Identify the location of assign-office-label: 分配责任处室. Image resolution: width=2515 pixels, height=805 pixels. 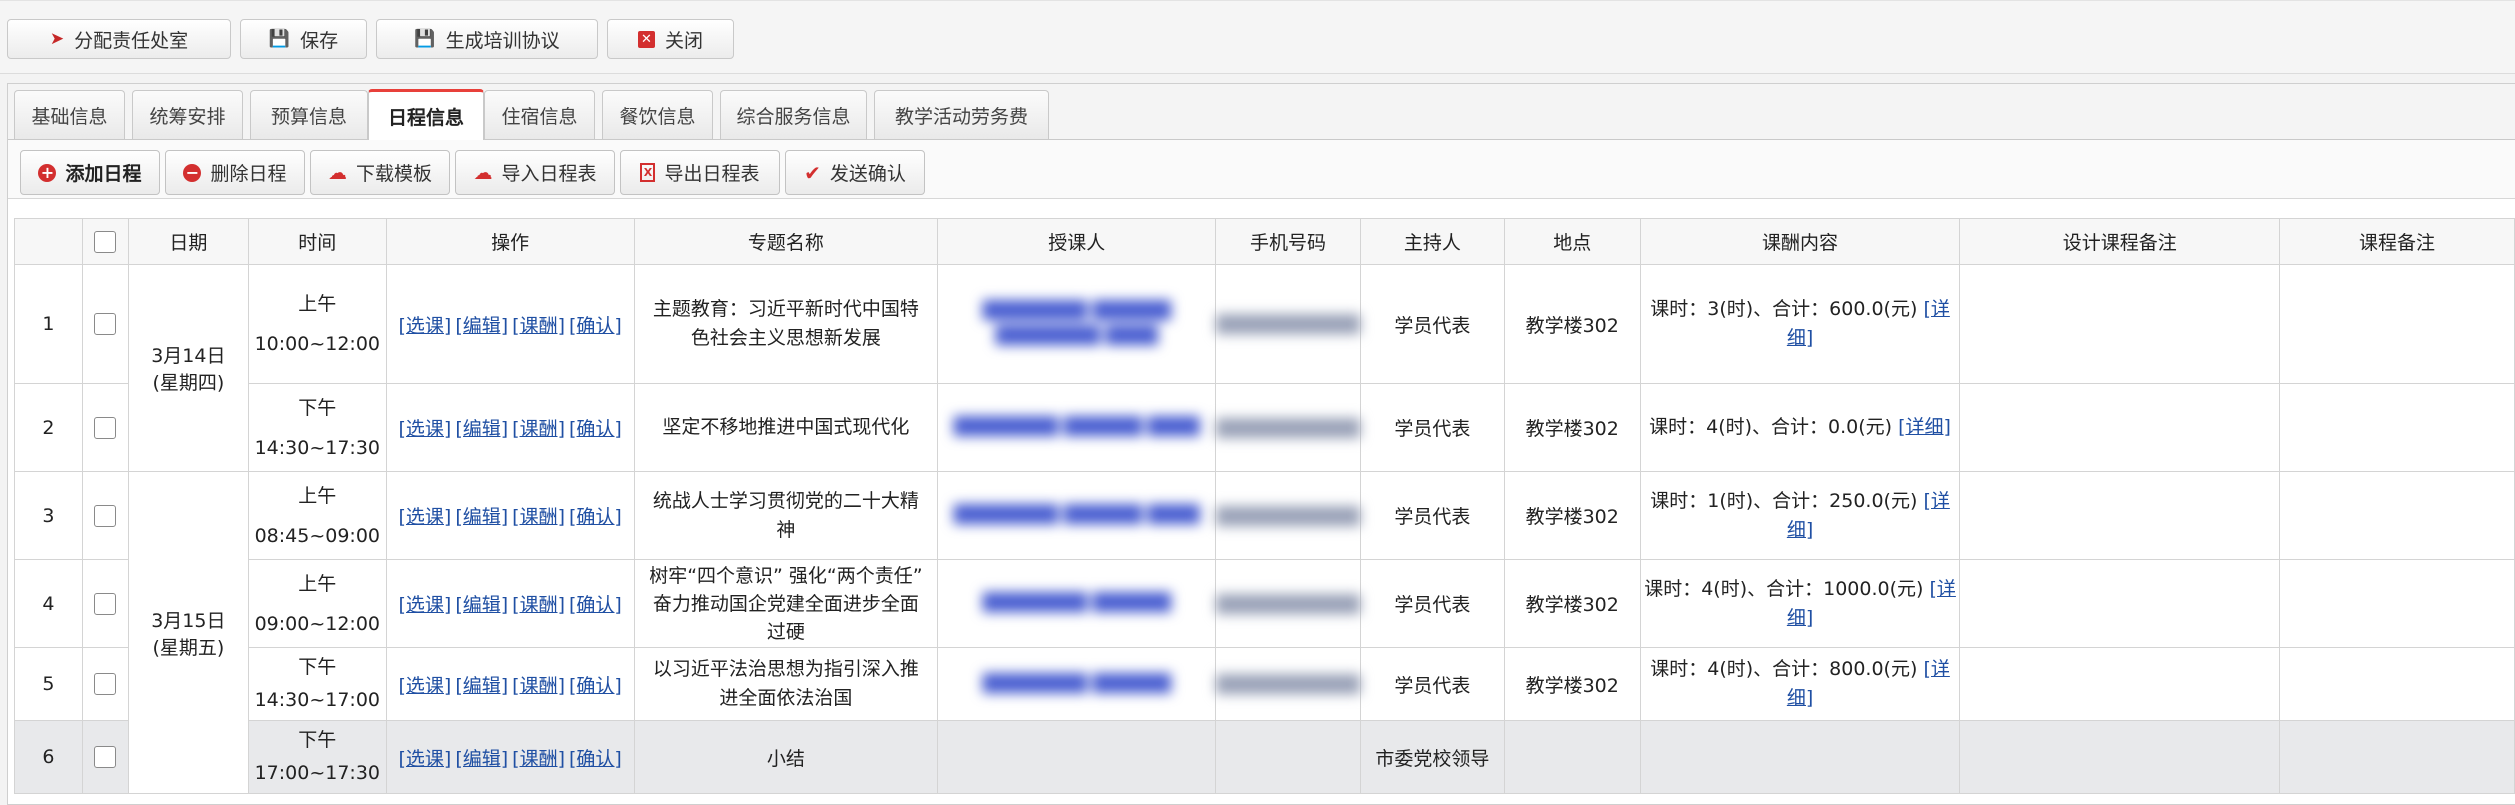
(131, 40).